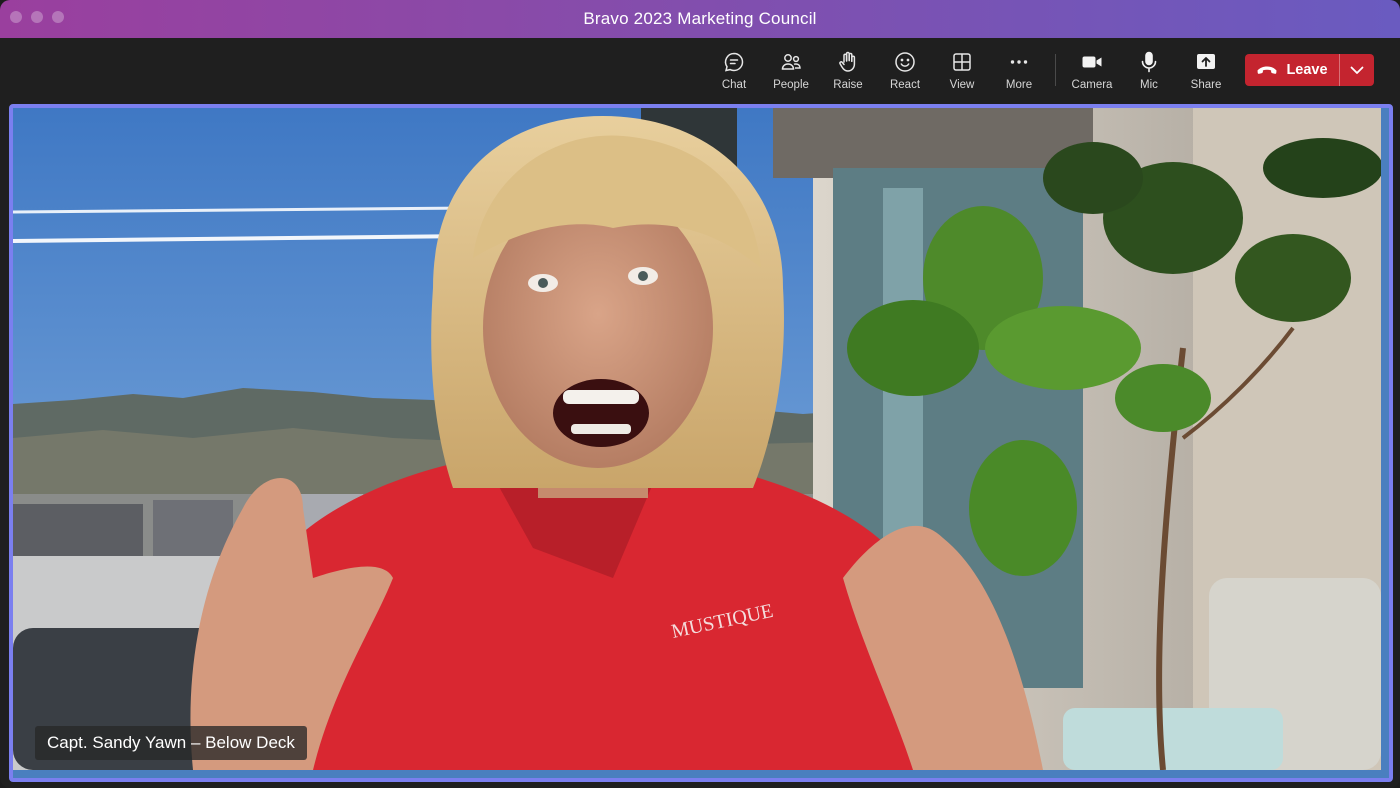 This screenshot has height=788, width=1400. What do you see at coordinates (962, 62) in the screenshot?
I see `grid-icon` at bounding box center [962, 62].